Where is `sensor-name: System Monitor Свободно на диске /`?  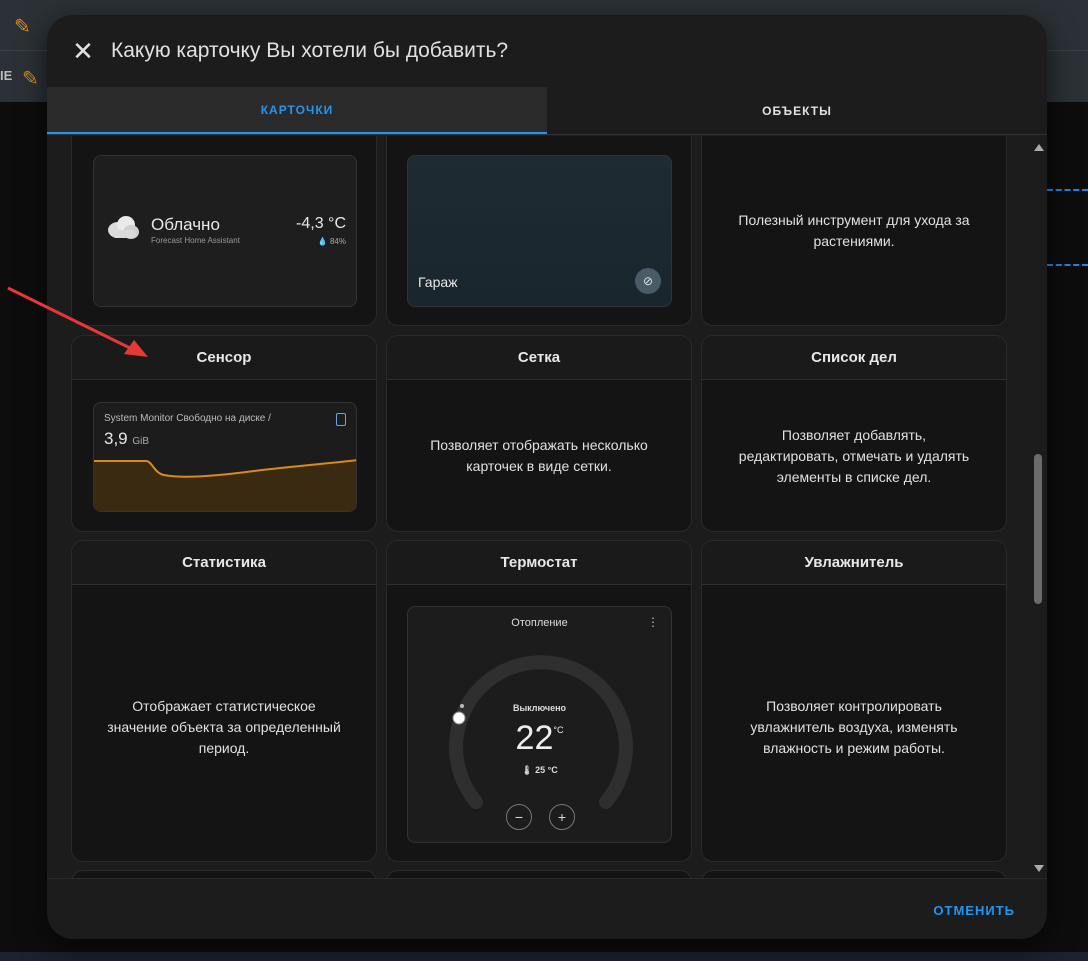
sensor-name: System Monitor Свободно на диске / is located at coordinates (187, 418).